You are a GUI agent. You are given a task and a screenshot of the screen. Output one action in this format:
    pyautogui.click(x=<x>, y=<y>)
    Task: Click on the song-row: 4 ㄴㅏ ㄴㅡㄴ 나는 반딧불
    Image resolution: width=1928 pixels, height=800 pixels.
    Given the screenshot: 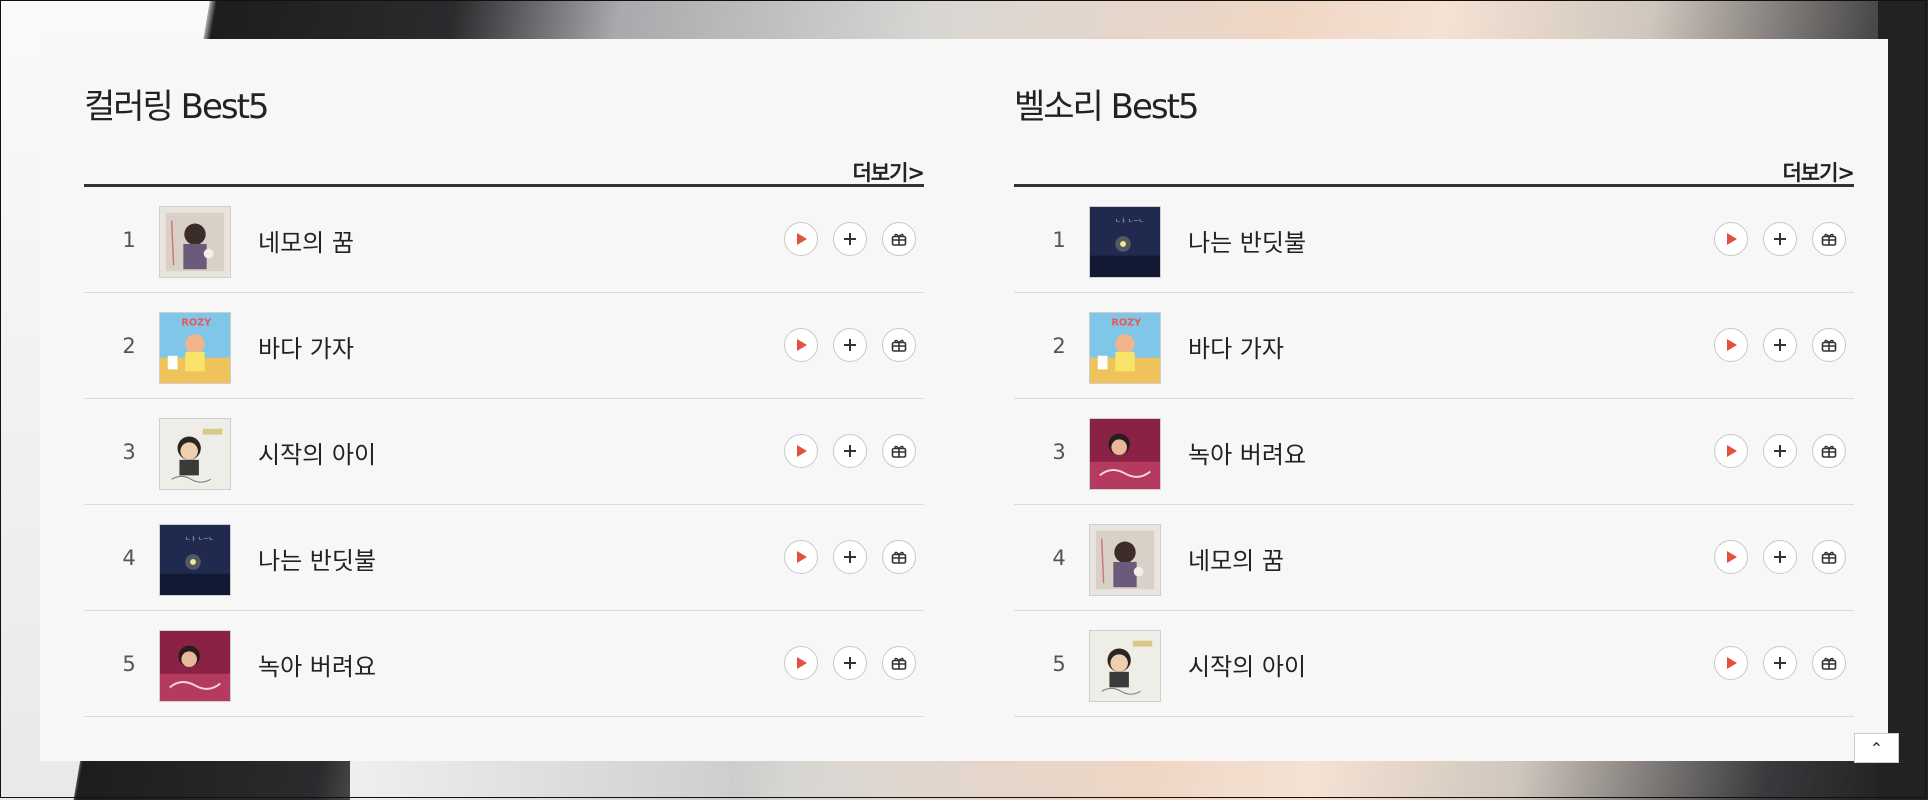 What is the action you would take?
    pyautogui.click(x=504, y=558)
    